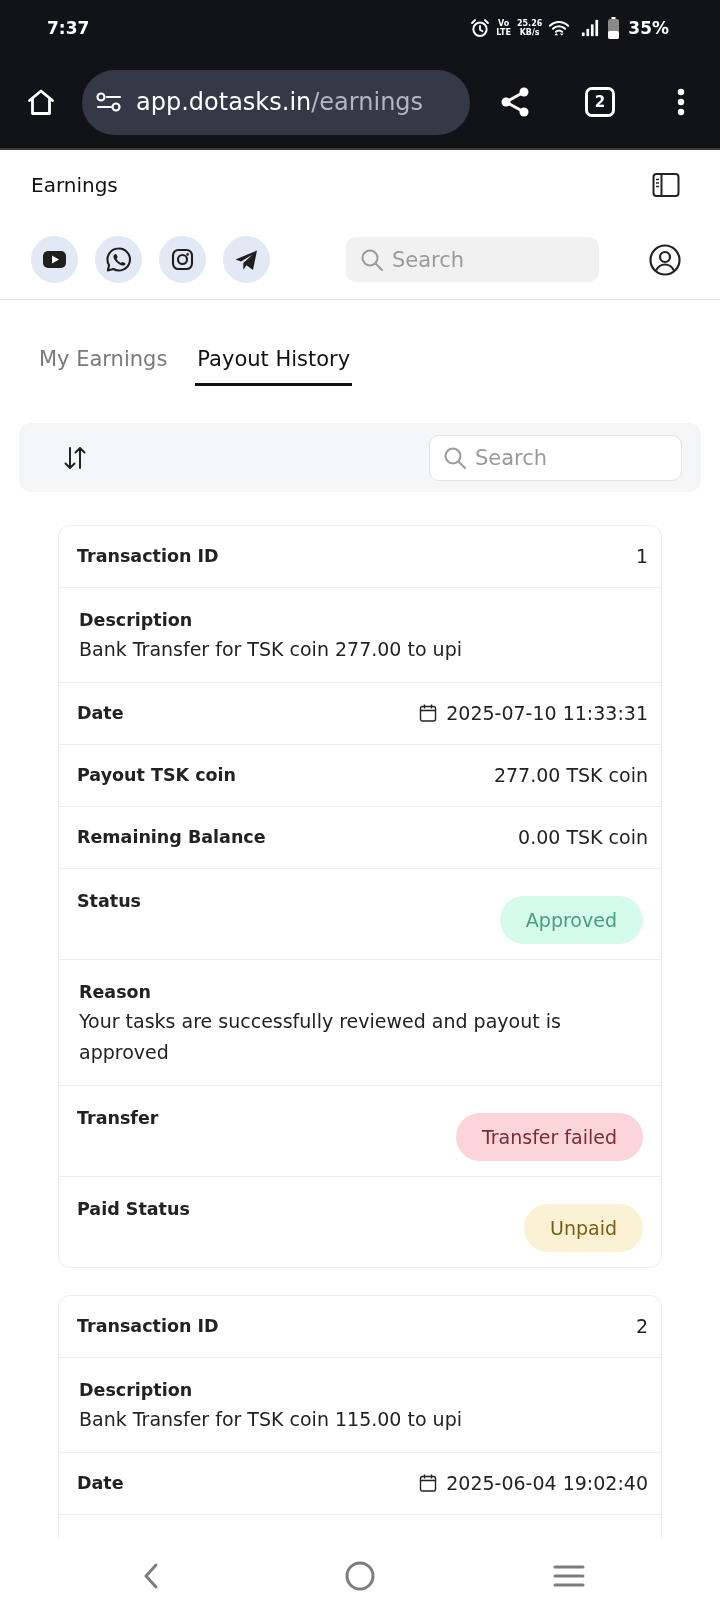  I want to click on network-speed: 25.26 KB/s, so click(530, 28).